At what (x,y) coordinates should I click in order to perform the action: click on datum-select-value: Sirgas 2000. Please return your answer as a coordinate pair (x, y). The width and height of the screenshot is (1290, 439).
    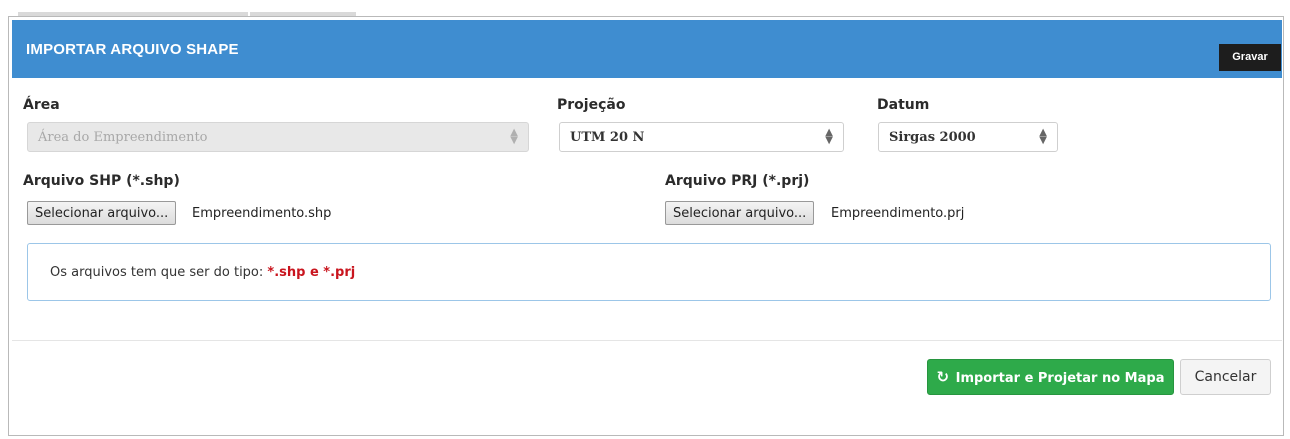
    Looking at the image, I should click on (932, 137).